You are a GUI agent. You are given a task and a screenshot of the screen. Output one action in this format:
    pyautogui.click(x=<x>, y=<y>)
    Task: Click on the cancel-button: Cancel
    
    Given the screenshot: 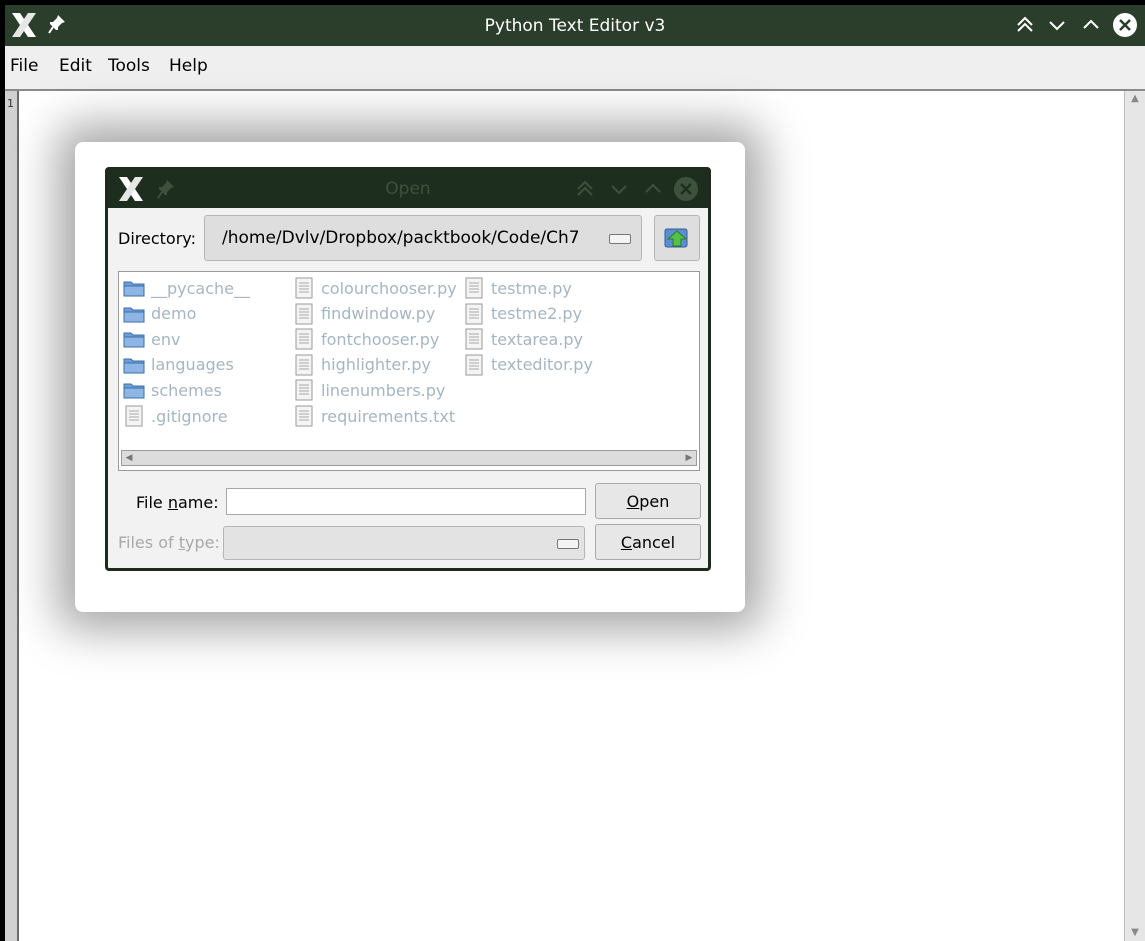 What is the action you would take?
    pyautogui.click(x=648, y=542)
    